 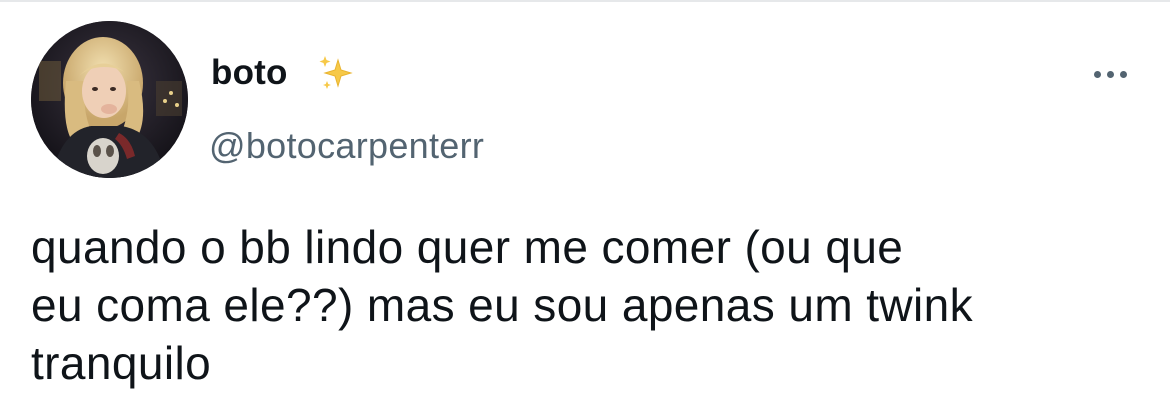 I want to click on user-handle: @botocarpenterr, so click(x=346, y=146).